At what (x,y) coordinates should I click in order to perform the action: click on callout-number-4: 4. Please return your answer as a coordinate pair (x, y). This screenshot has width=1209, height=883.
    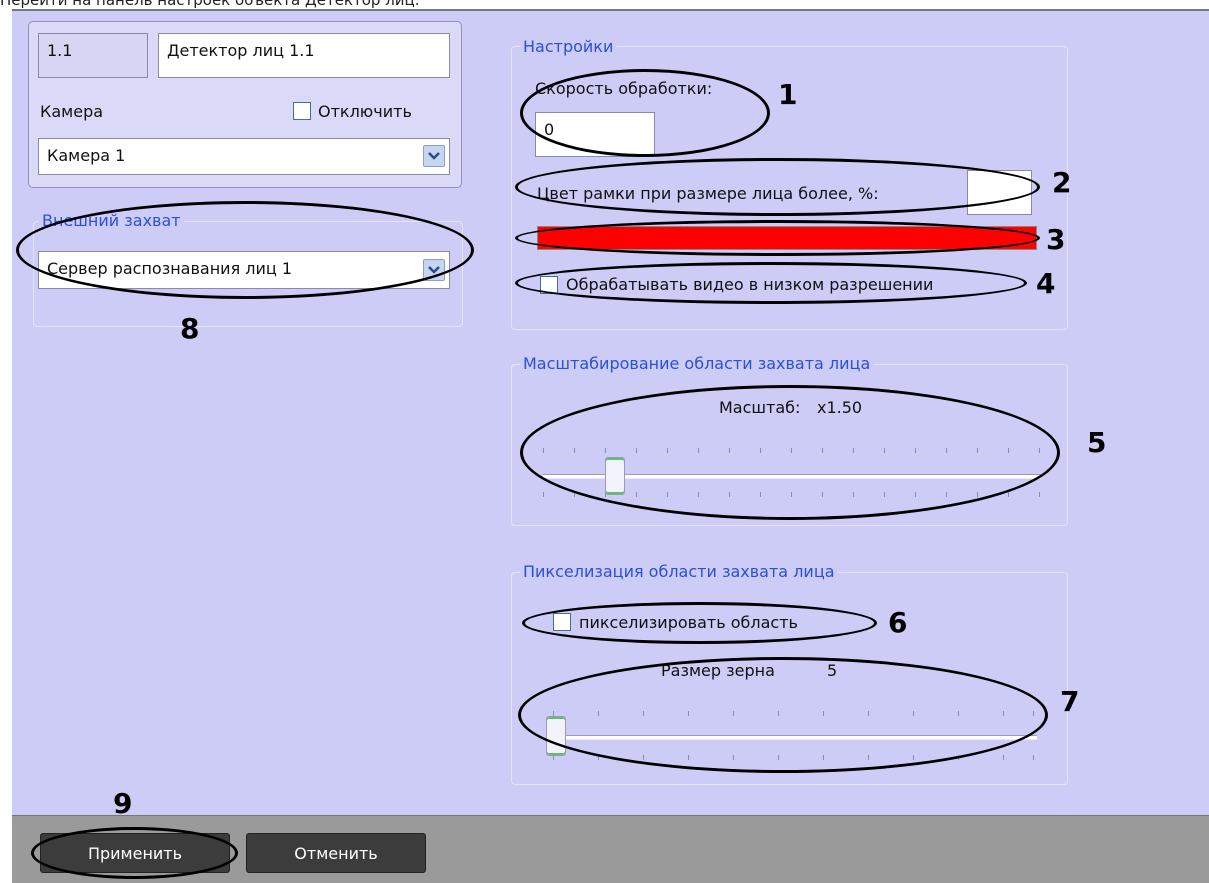
    Looking at the image, I should click on (1046, 283).